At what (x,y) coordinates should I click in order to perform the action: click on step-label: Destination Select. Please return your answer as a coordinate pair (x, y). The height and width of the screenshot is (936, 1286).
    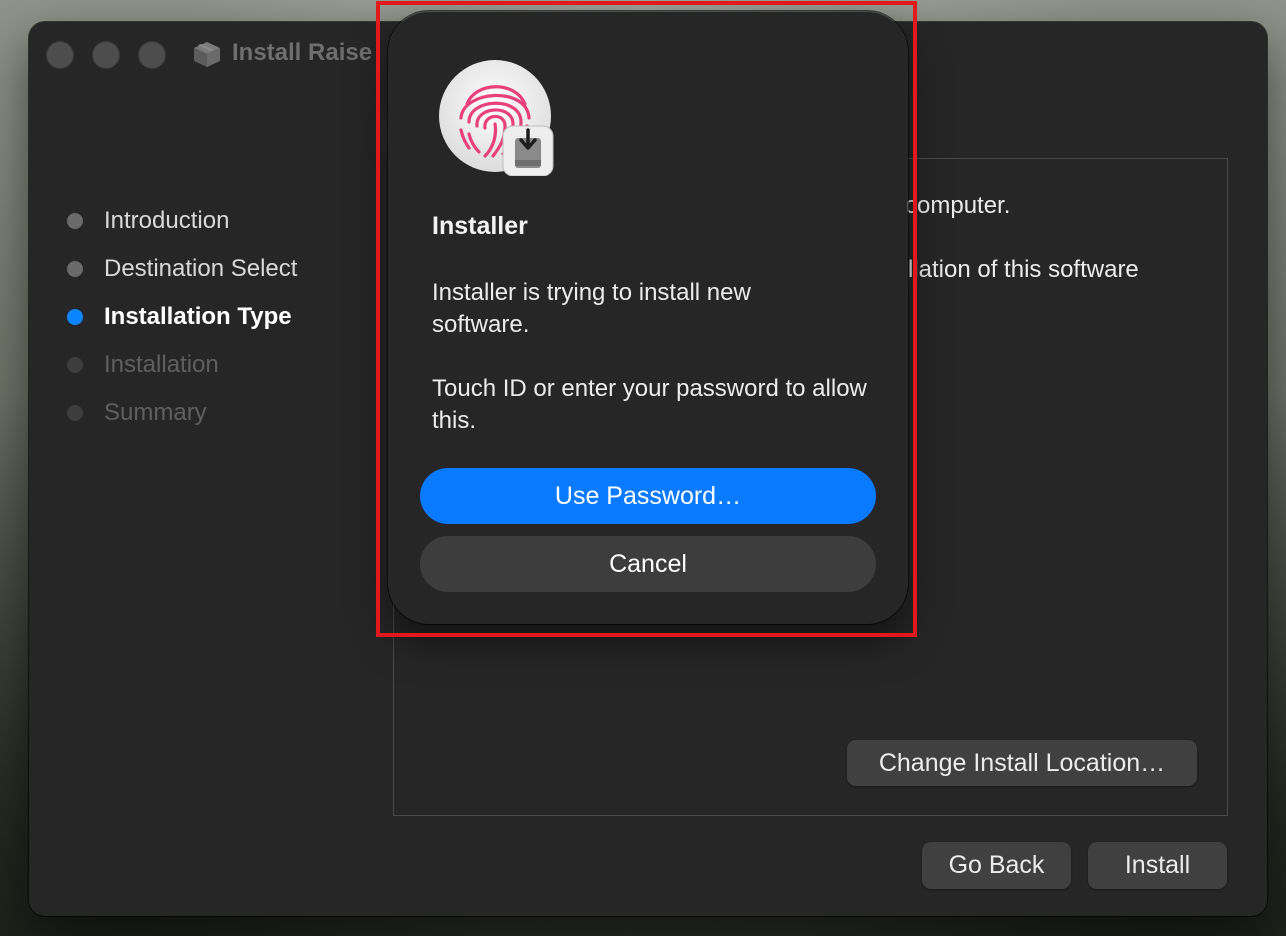
    Looking at the image, I should click on (201, 268).